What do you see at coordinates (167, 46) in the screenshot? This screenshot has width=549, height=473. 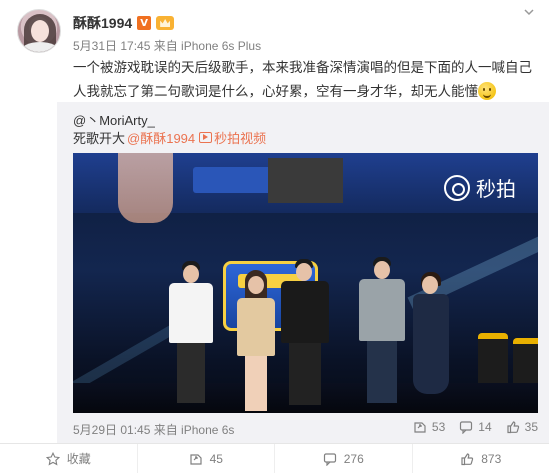 I see `post-meta: 5月31日 17:45 来自 iPhone 6s Plus` at bounding box center [167, 46].